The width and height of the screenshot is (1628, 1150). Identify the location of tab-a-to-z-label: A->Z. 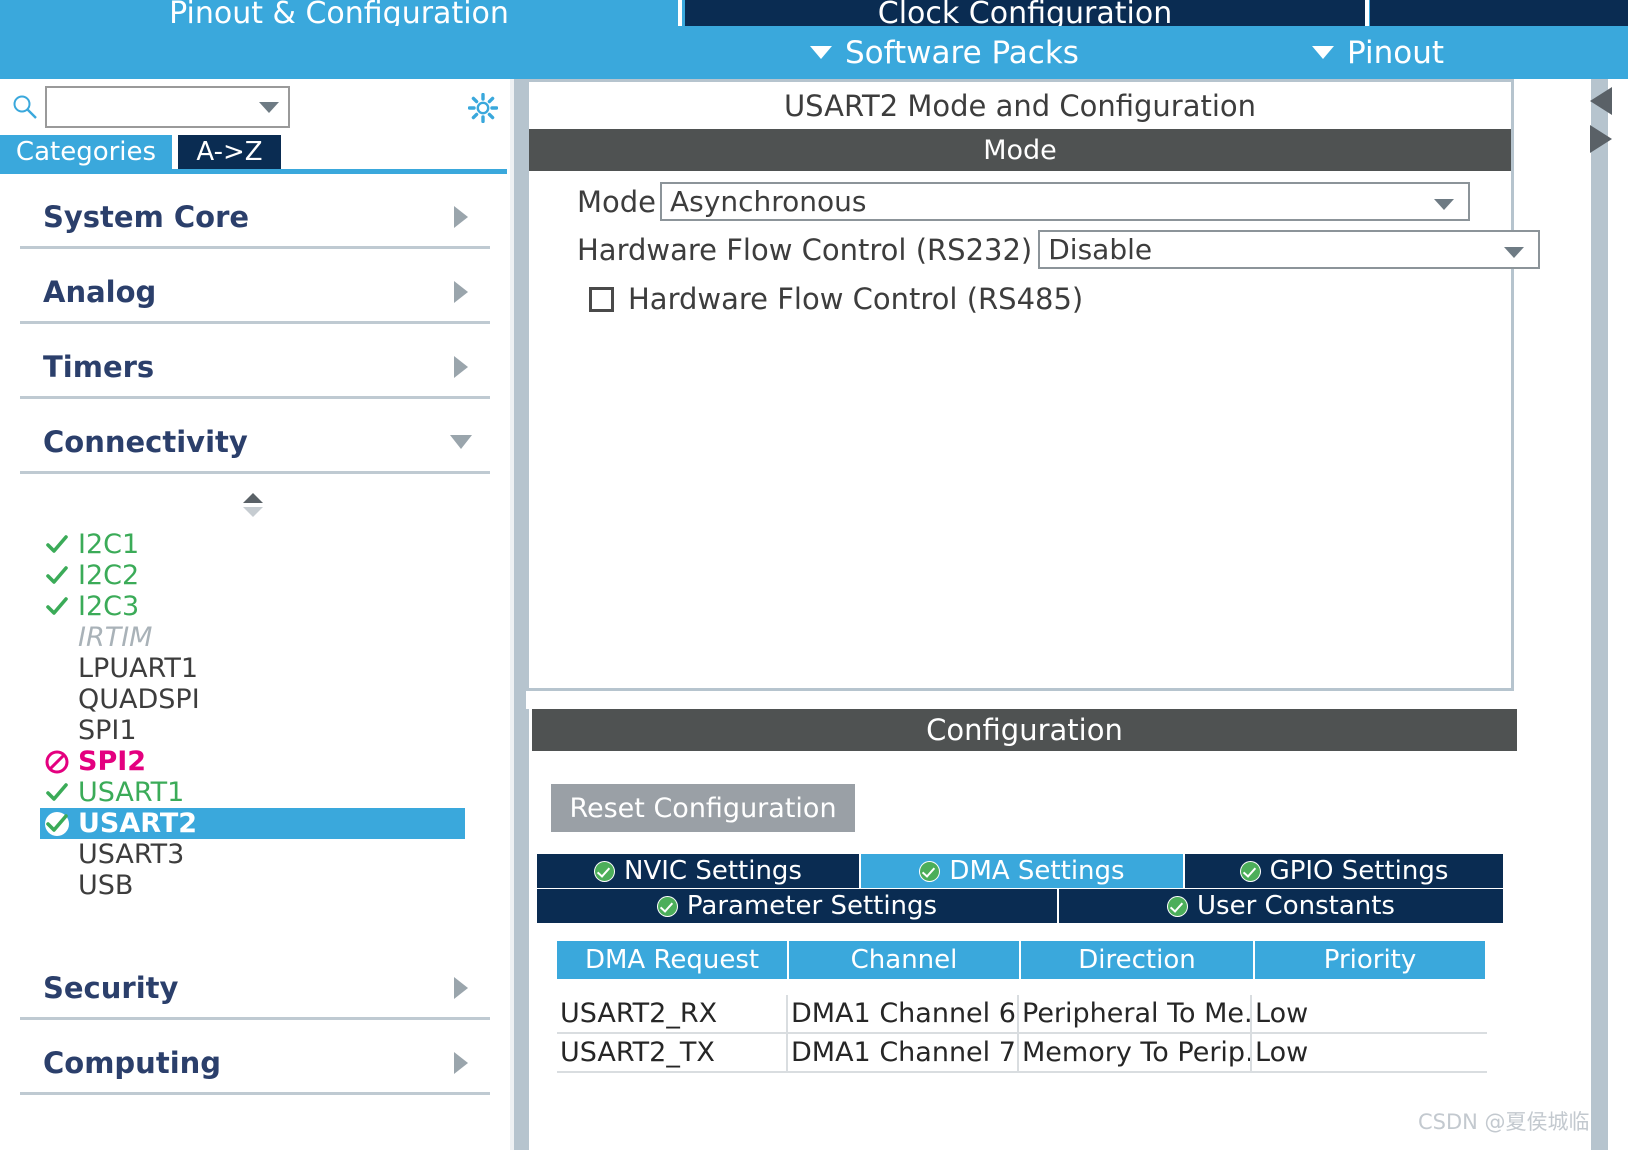
(229, 152).